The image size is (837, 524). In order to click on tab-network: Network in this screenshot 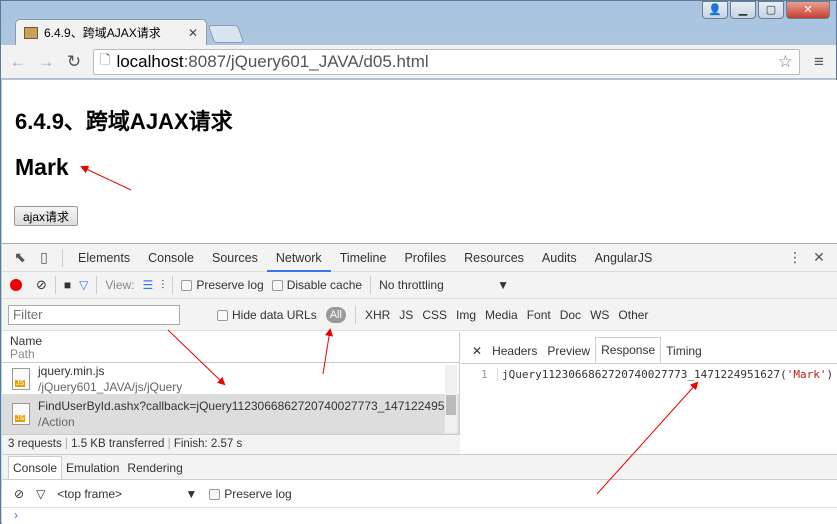, I will do `click(298, 258)`.